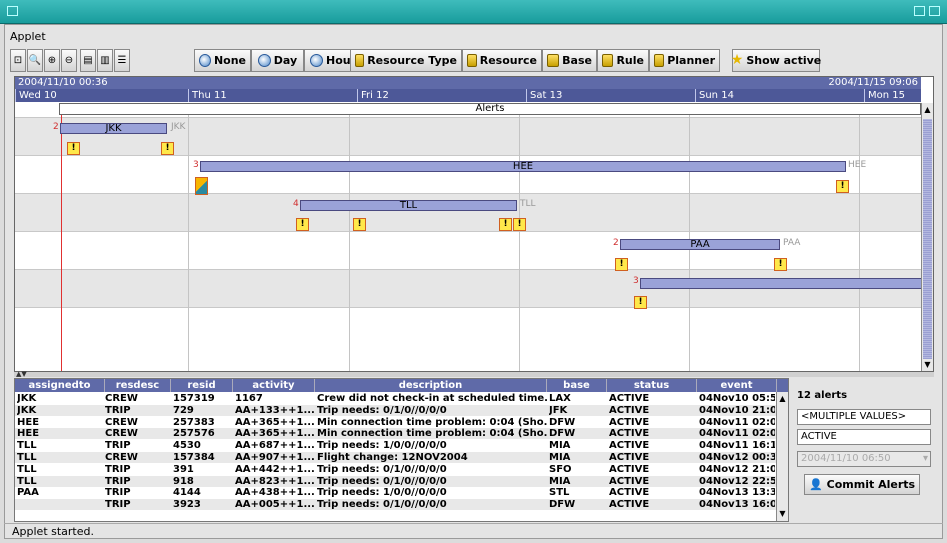 The height and width of the screenshot is (543, 947). I want to click on minimize-icon, so click(919, 11).